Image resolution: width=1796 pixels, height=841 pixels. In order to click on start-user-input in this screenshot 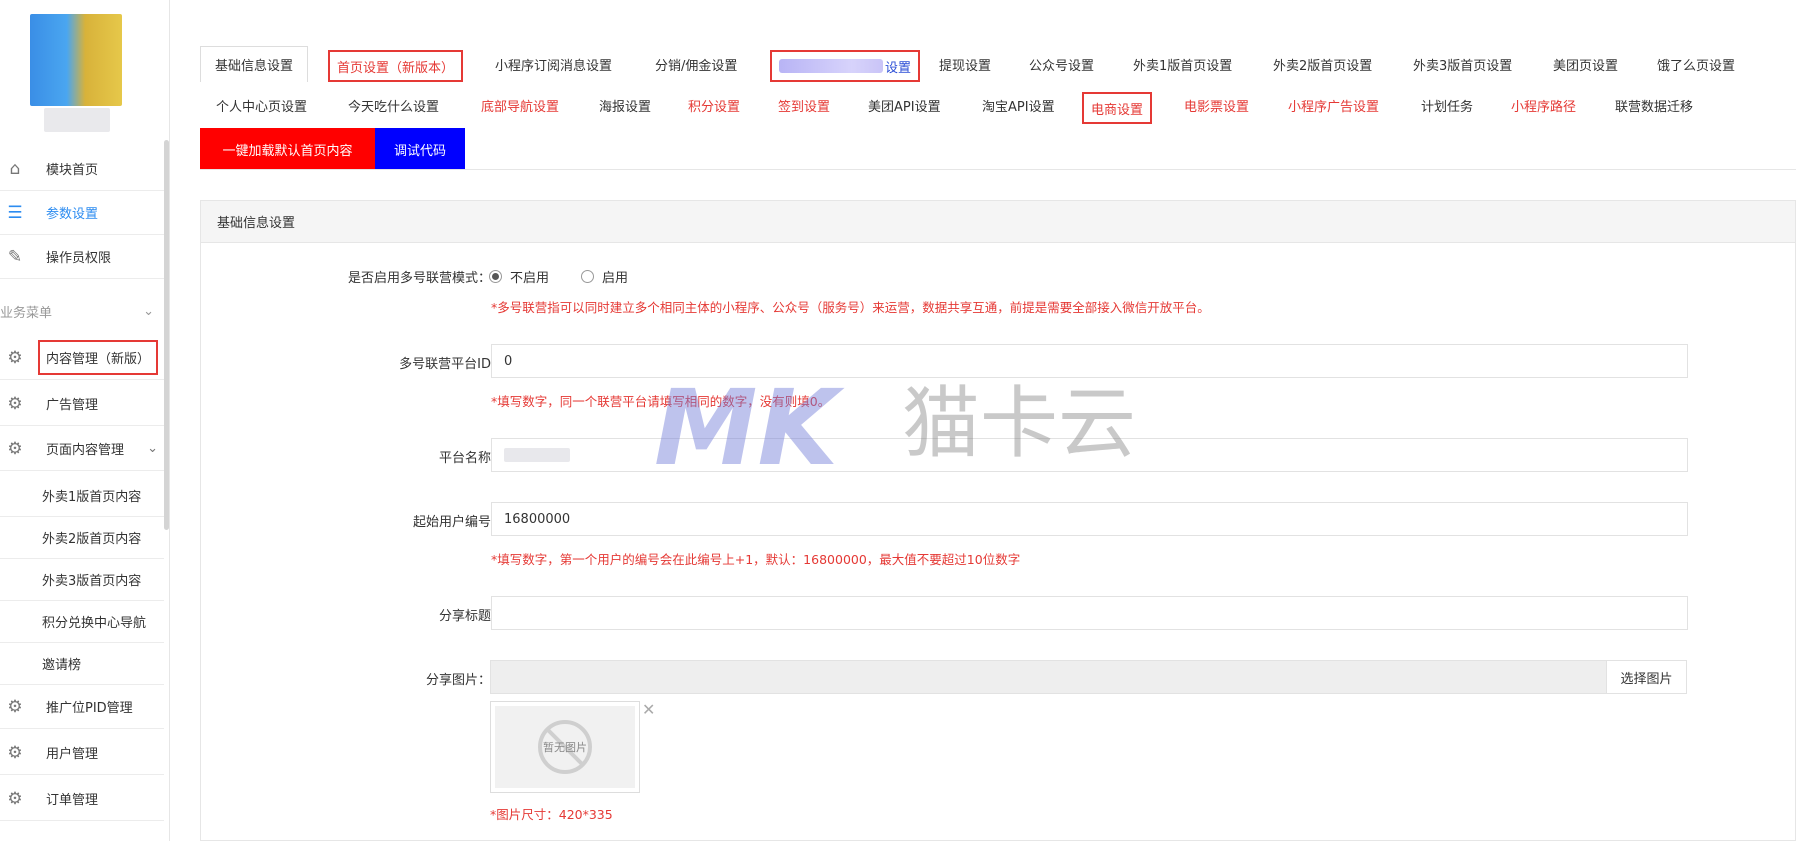, I will do `click(1089, 519)`.